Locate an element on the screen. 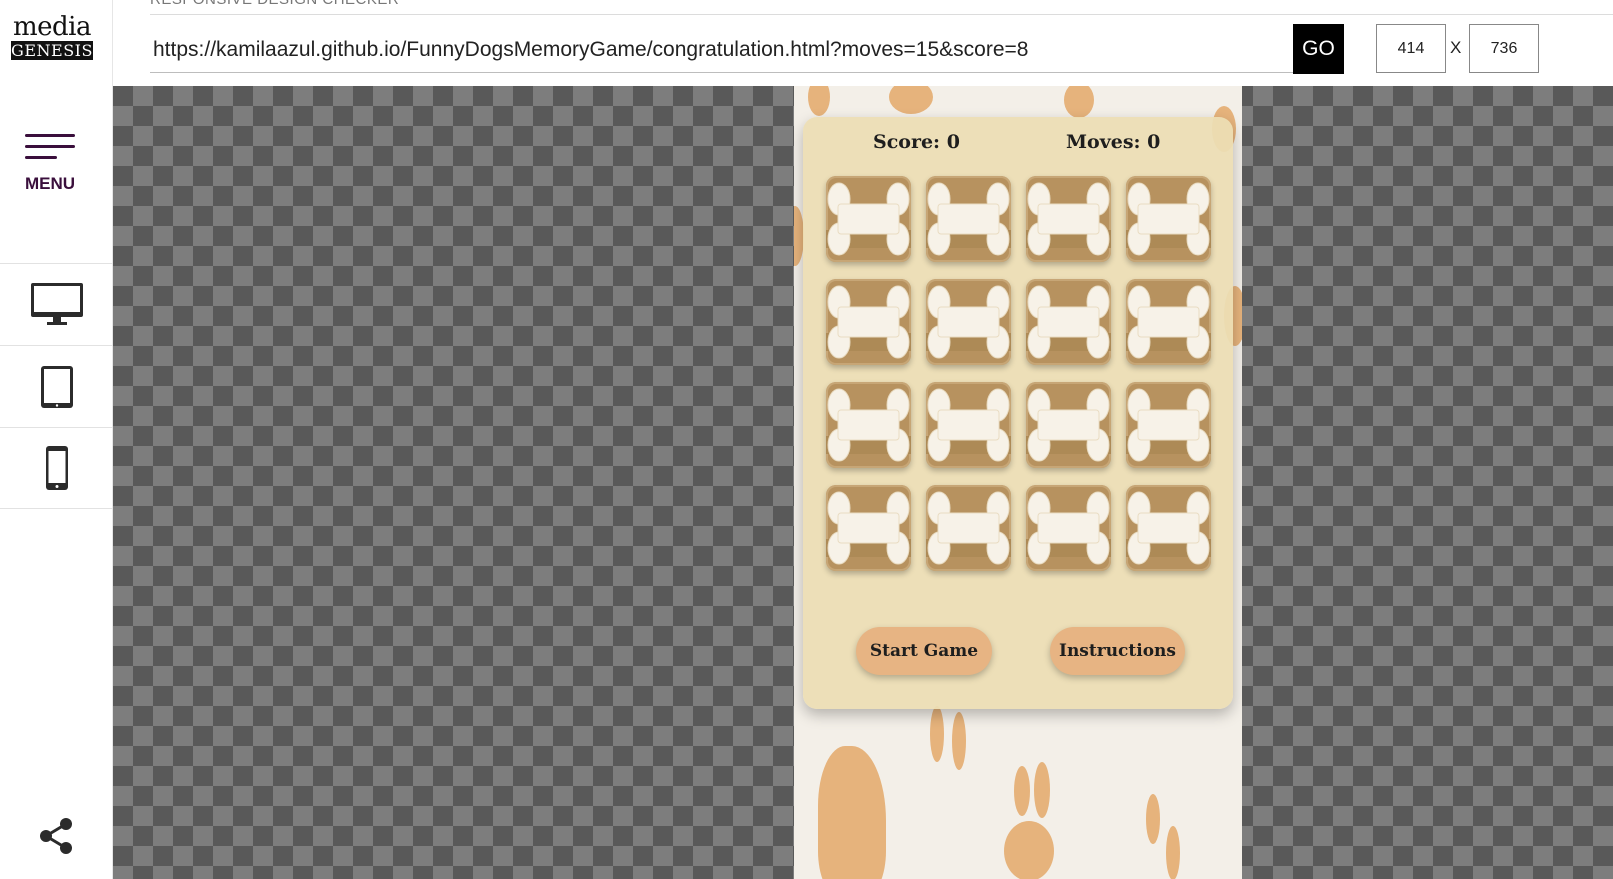  width-input is located at coordinates (1411, 48).